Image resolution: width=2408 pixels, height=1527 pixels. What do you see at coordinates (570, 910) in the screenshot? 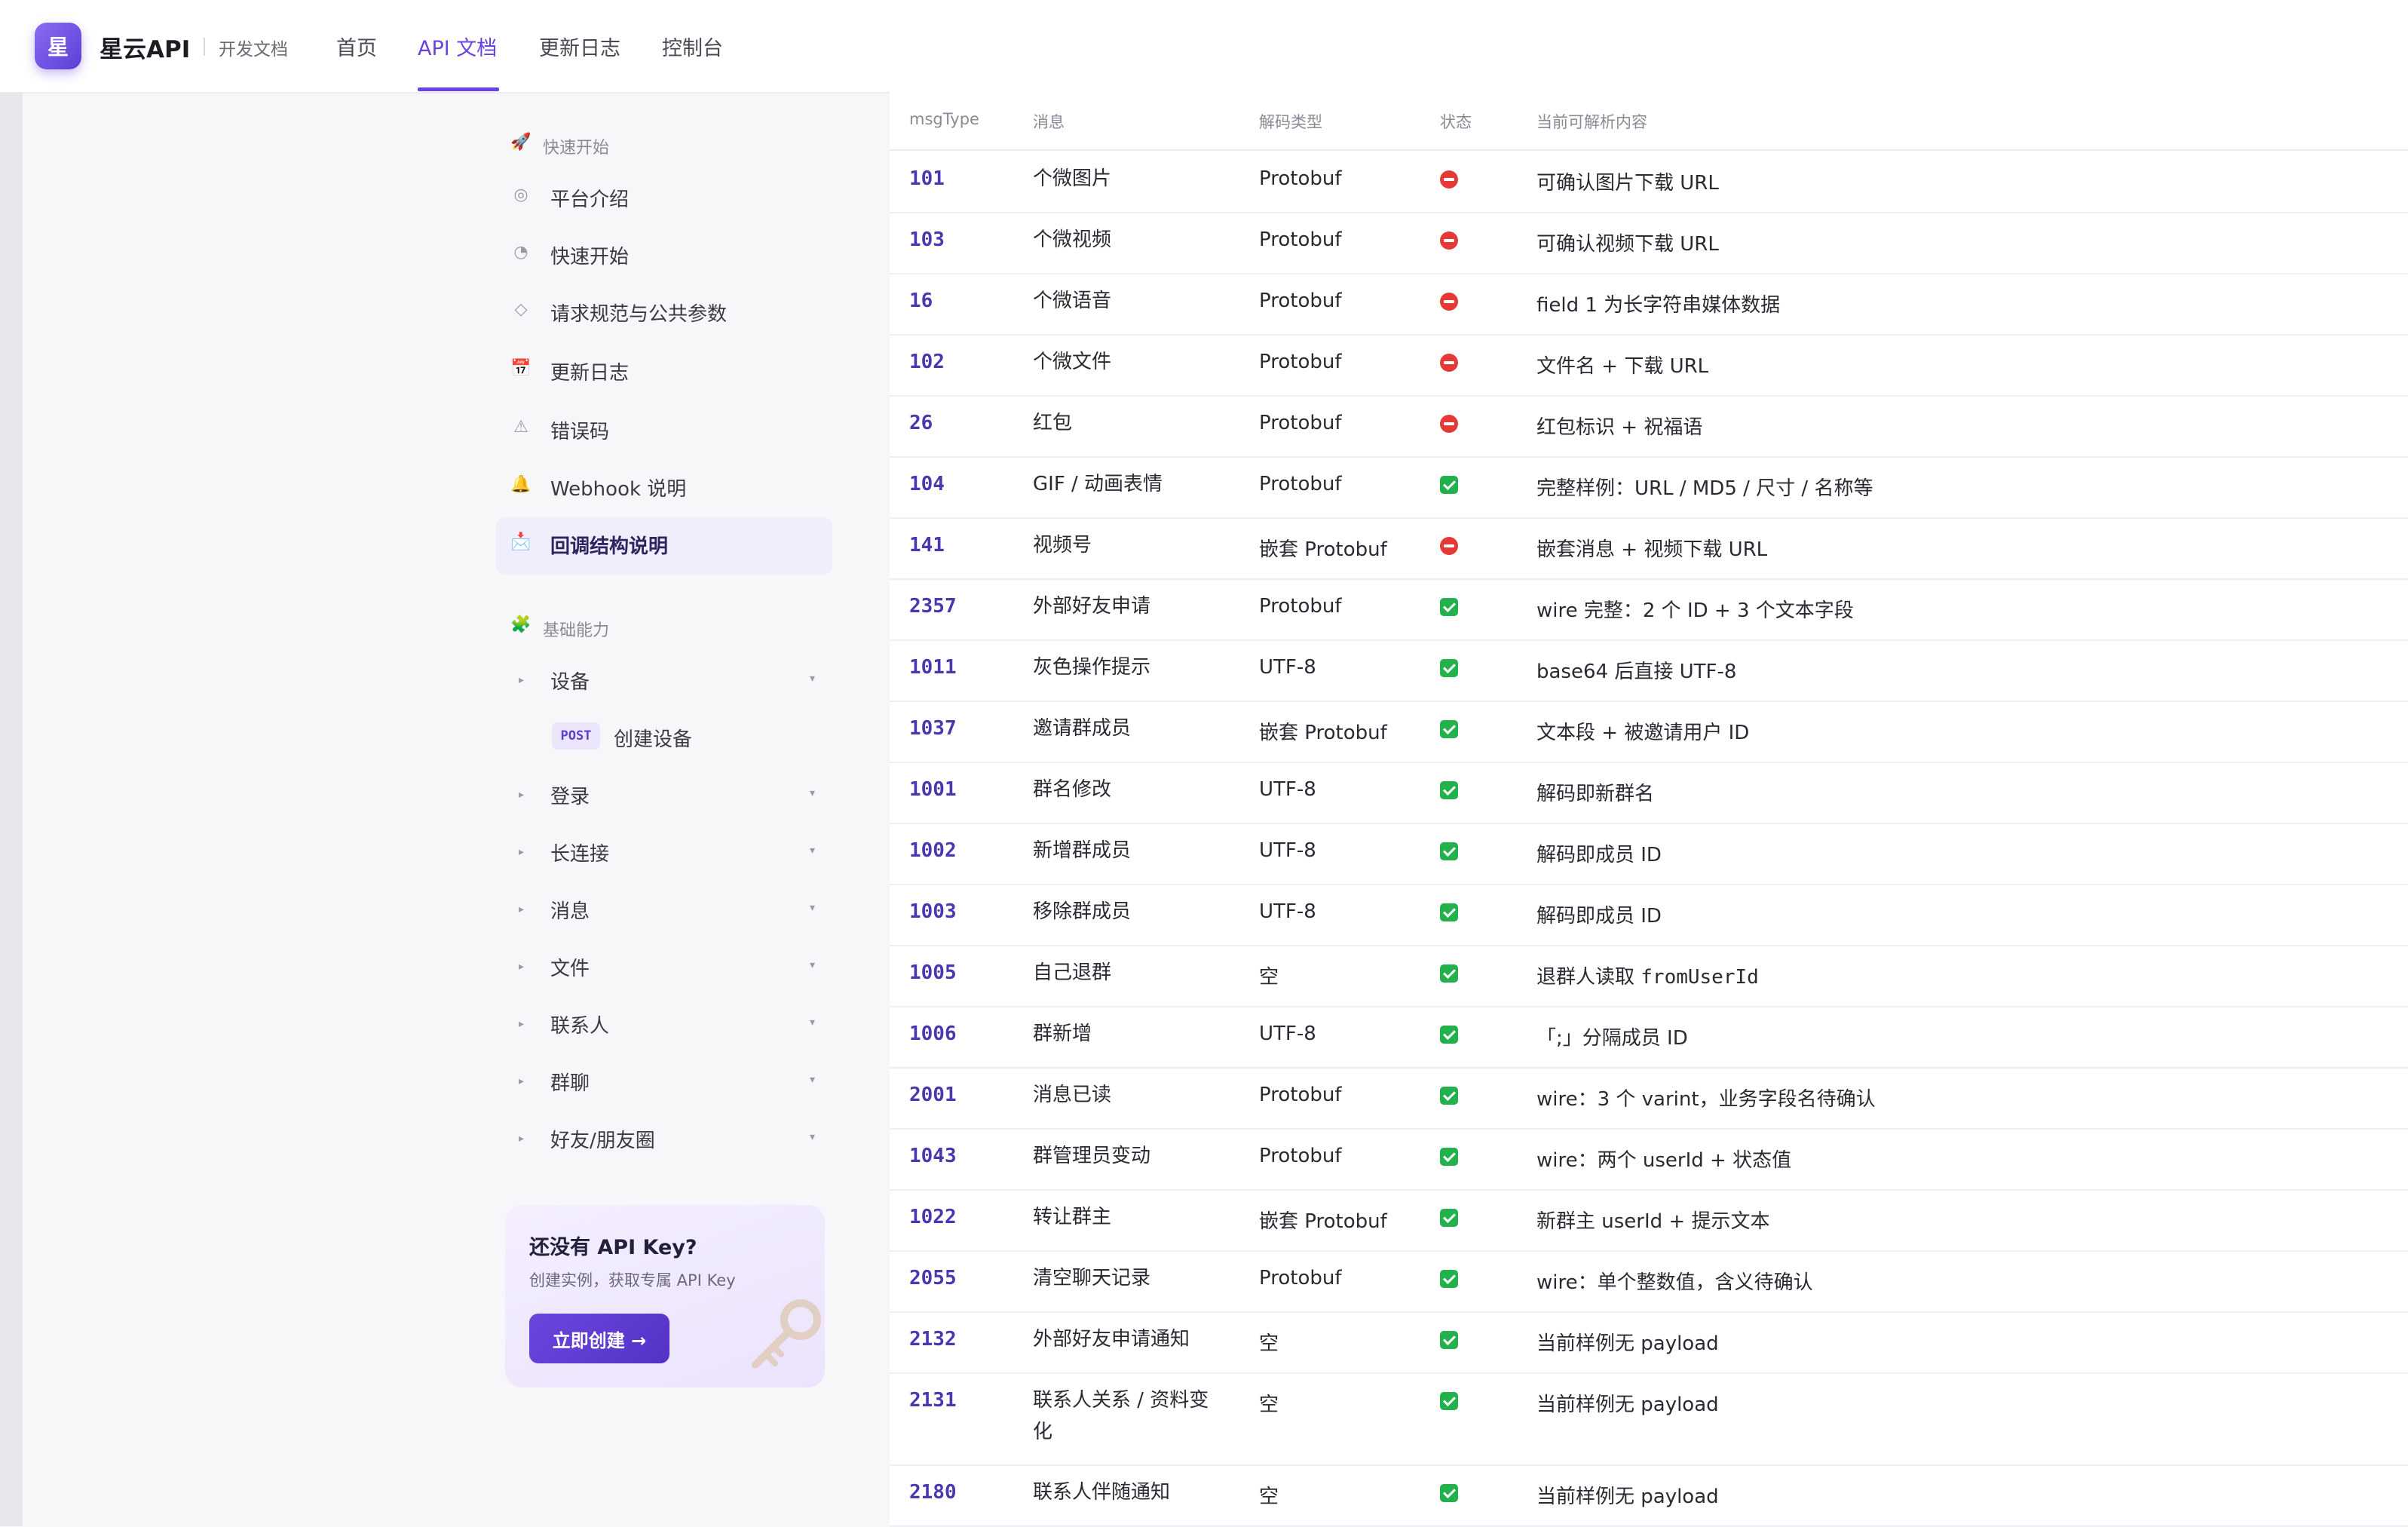
I see `sidebar-group-message: 消息` at bounding box center [570, 910].